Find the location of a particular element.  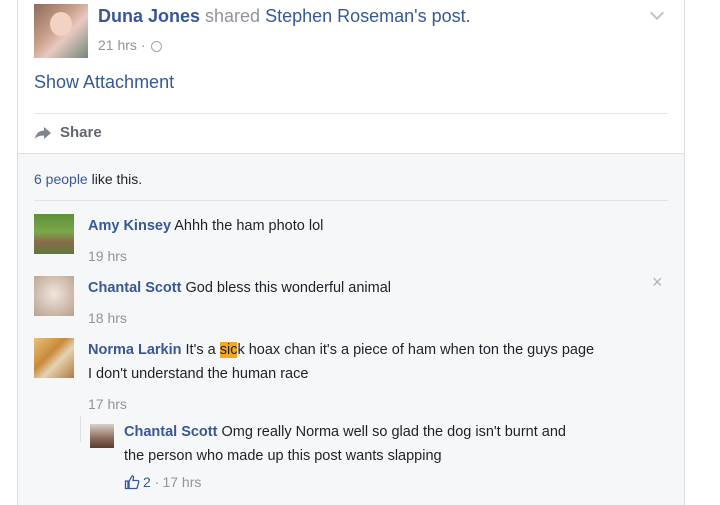

likes-suffix: like this. is located at coordinates (115, 179).